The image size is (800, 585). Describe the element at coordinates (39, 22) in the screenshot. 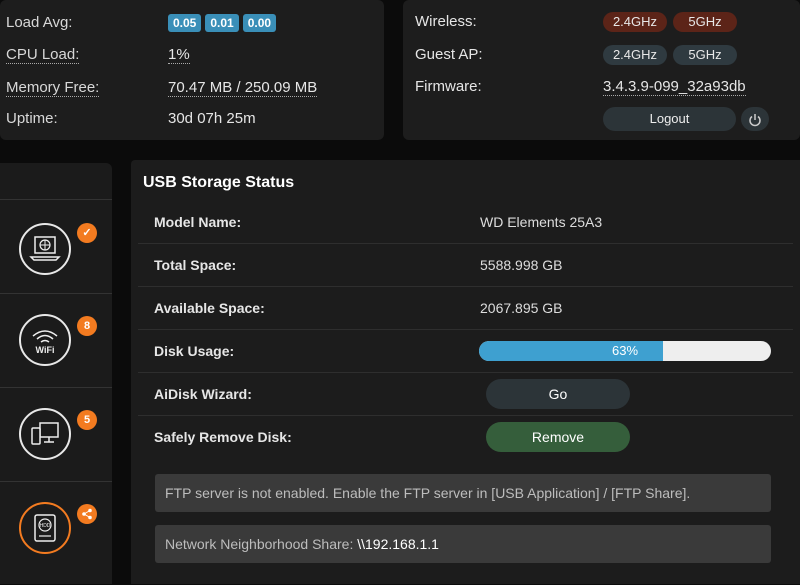

I see `load-avg-label: Load Avg:` at that location.